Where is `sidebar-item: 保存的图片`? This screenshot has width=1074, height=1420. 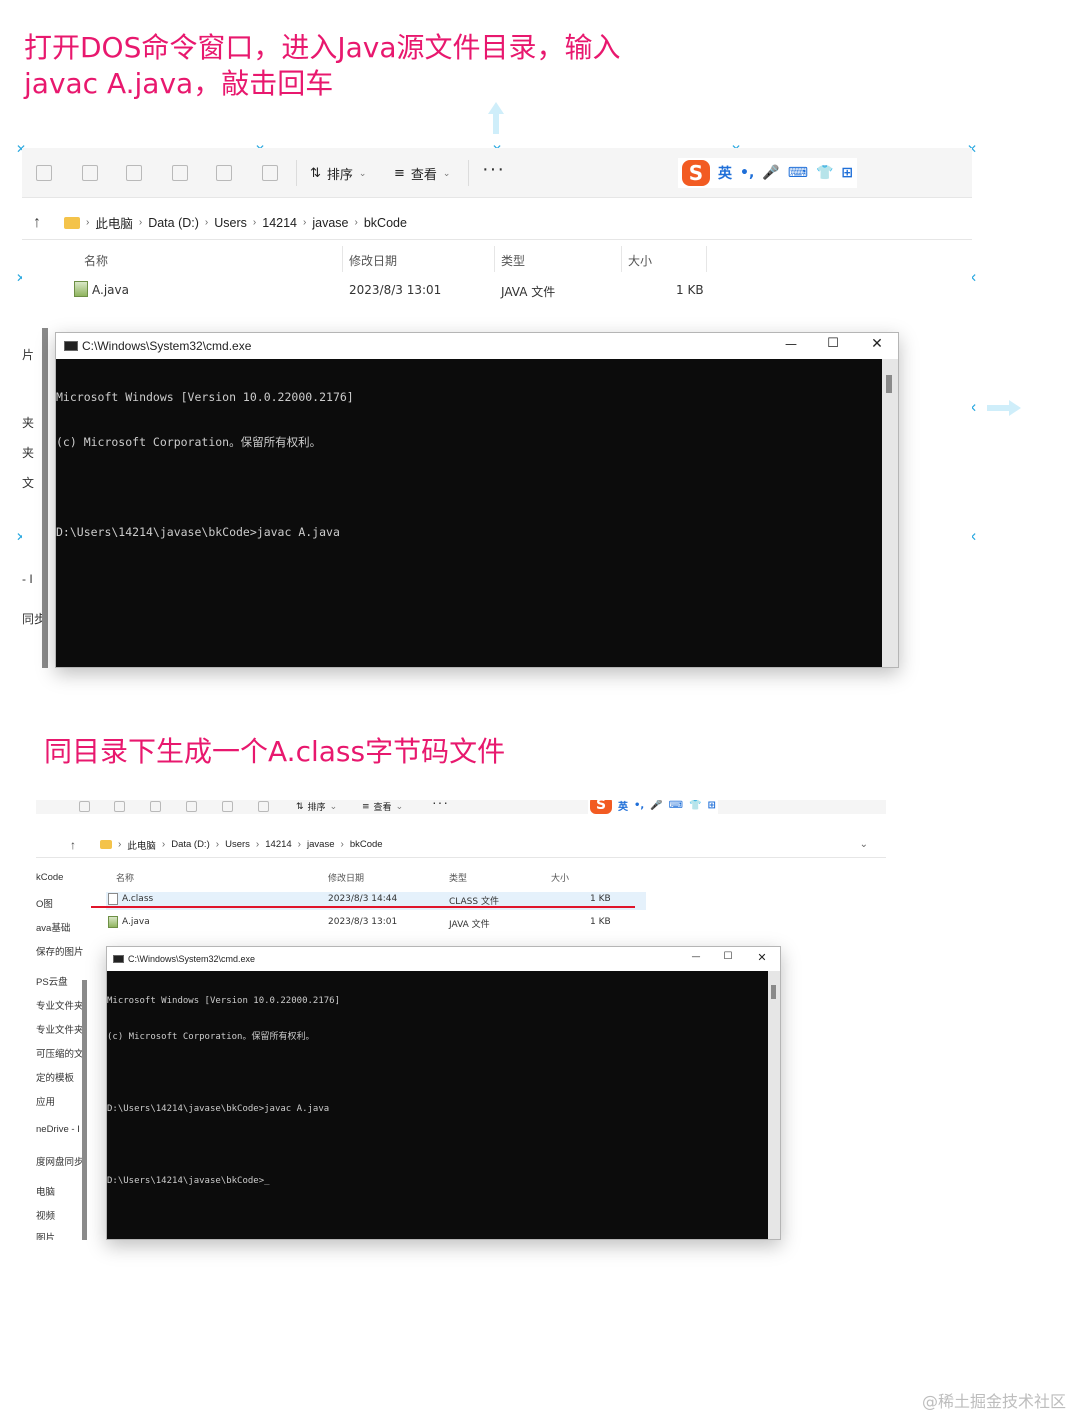
sidebar-item: 保存的图片 is located at coordinates (60, 951).